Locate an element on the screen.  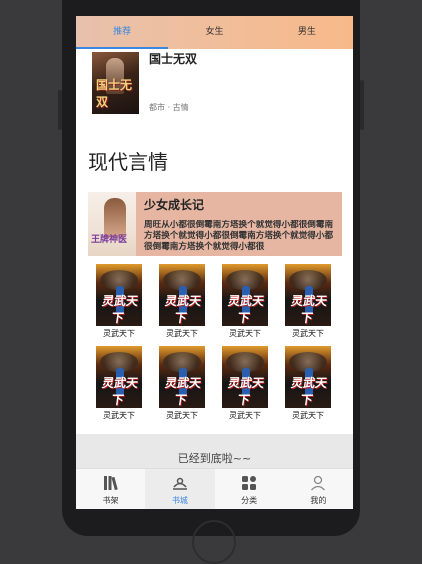
nav-bookshelf: 书架 is located at coordinates (110, 489).